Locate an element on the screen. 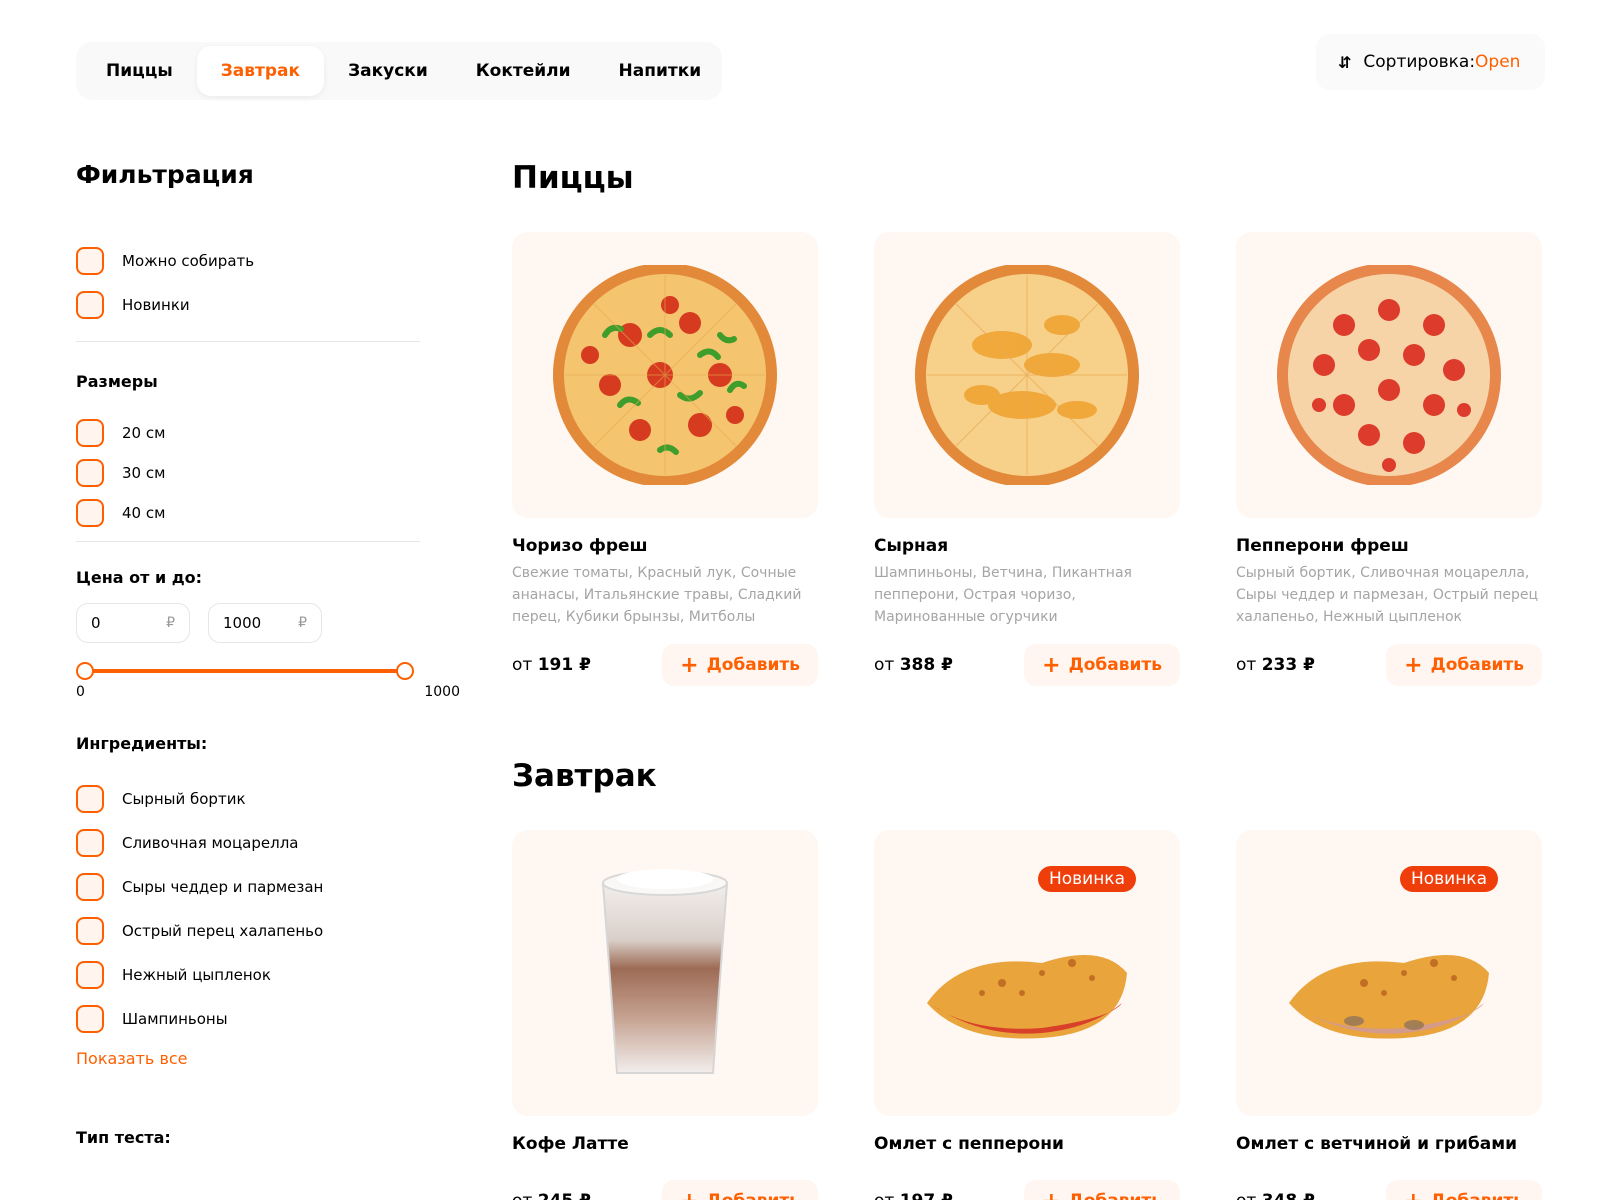 The image size is (1600, 1200). product-image-omelette-ham: Новинка is located at coordinates (1389, 973).